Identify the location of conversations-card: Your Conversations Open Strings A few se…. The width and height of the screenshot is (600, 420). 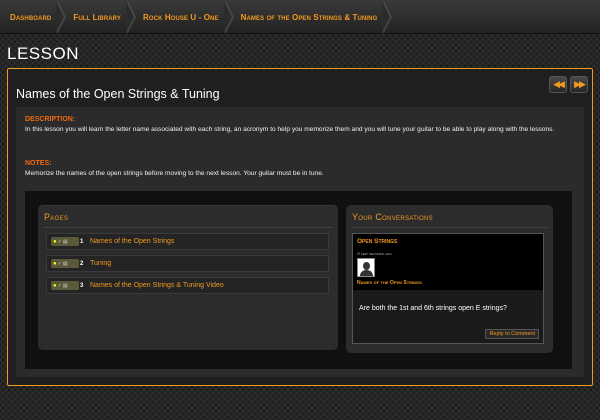
(449, 279).